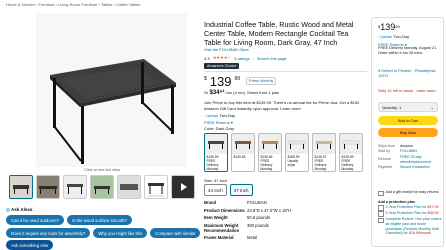  I want to click on size-option-selected: 47 Inch, so click(241, 190).